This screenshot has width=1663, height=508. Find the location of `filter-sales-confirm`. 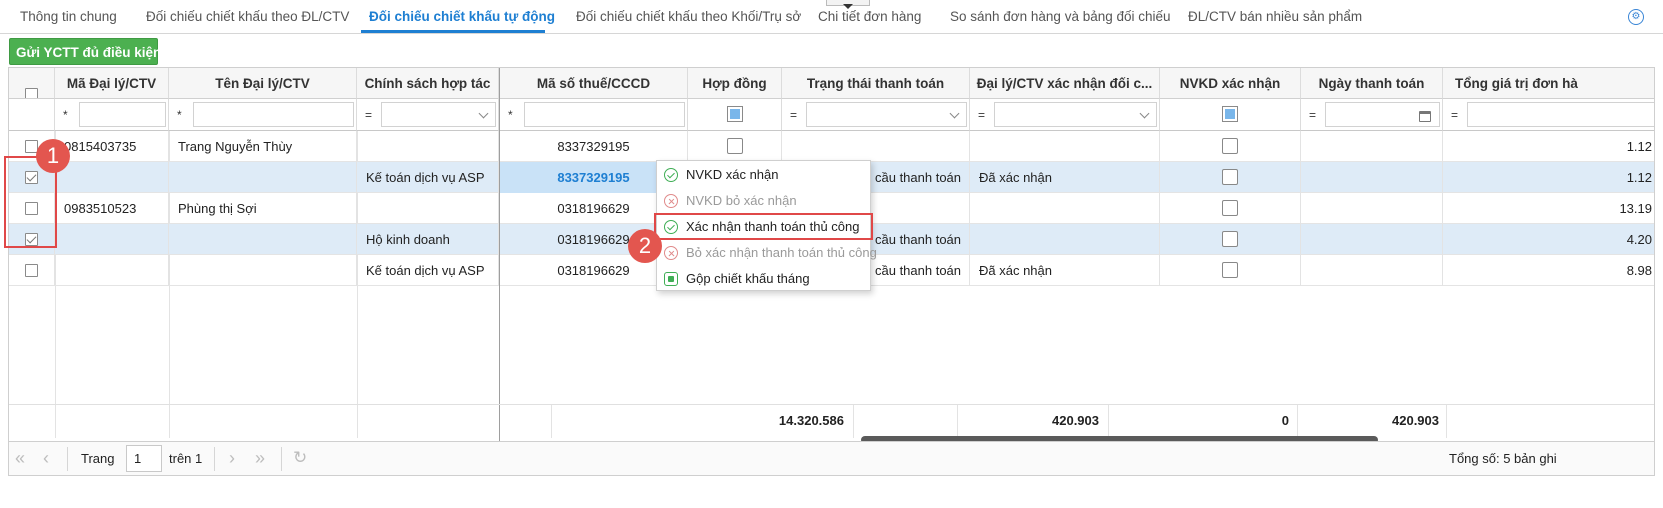

filter-sales-confirm is located at coordinates (1230, 115).